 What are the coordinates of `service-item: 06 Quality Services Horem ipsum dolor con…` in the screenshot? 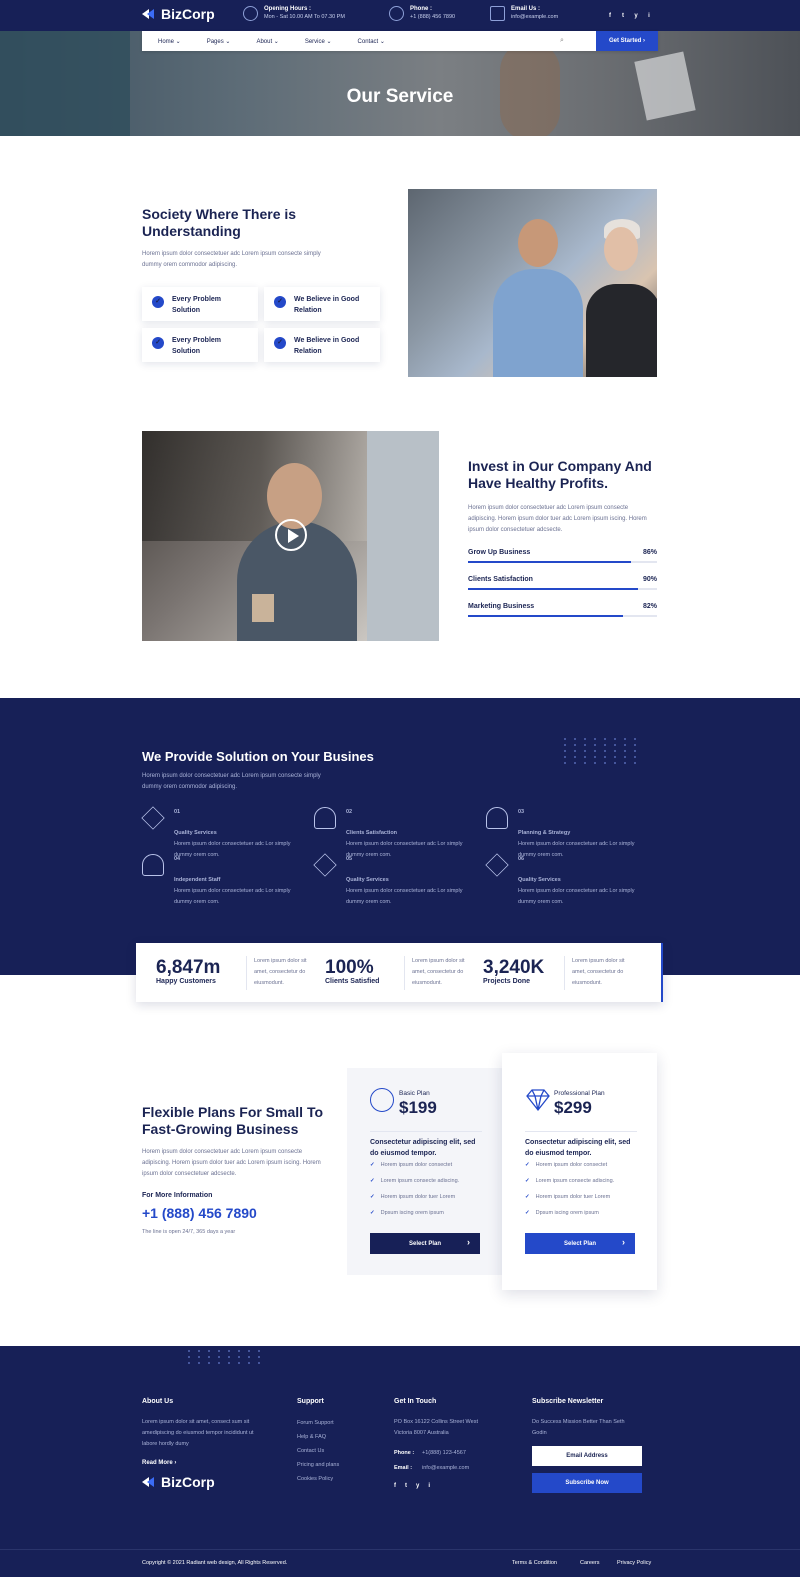 It's located at (565, 880).